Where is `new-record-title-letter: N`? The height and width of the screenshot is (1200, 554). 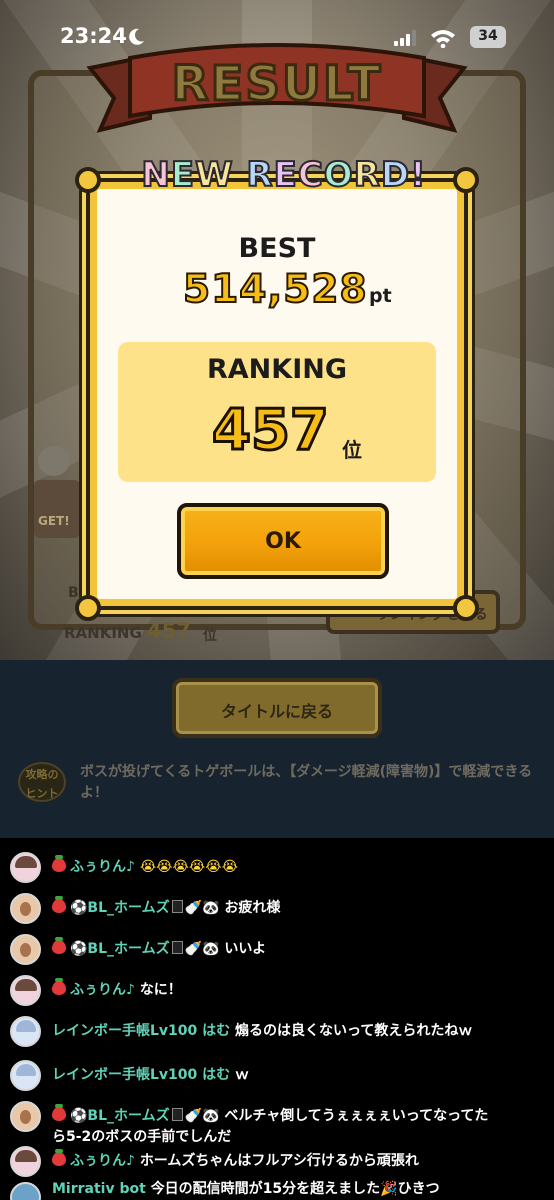
new-record-title-letter: N is located at coordinates (155, 175).